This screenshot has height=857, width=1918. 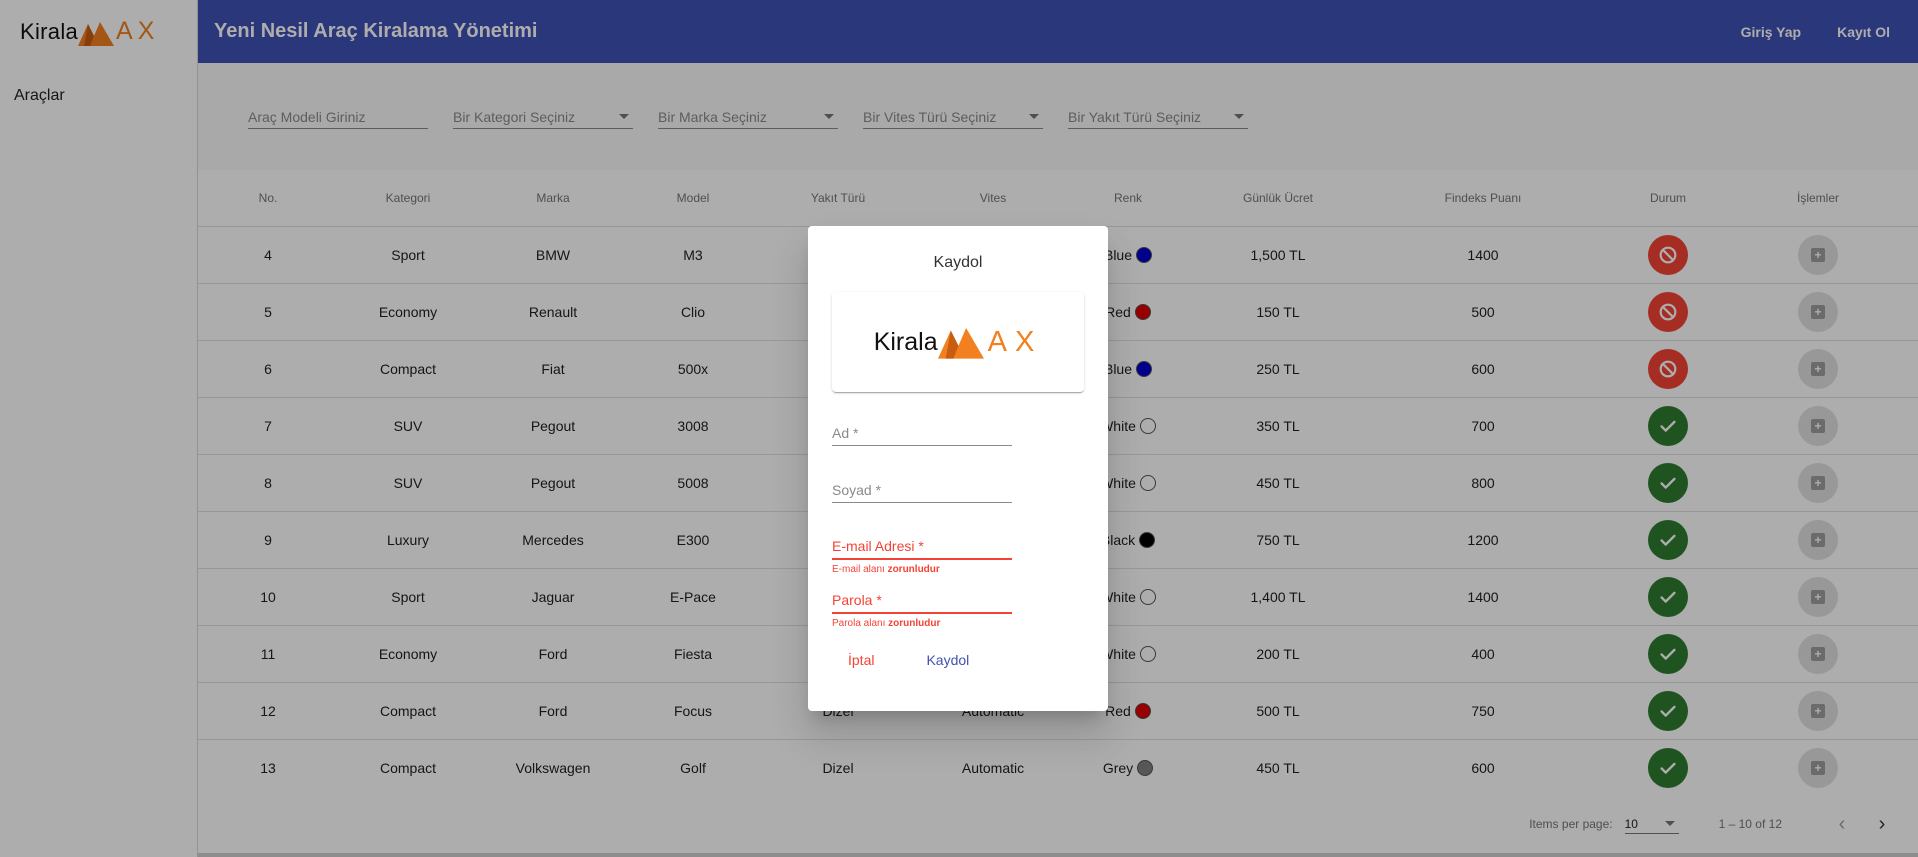 What do you see at coordinates (857, 490) in the screenshot?
I see `last-name-label: Soyad *` at bounding box center [857, 490].